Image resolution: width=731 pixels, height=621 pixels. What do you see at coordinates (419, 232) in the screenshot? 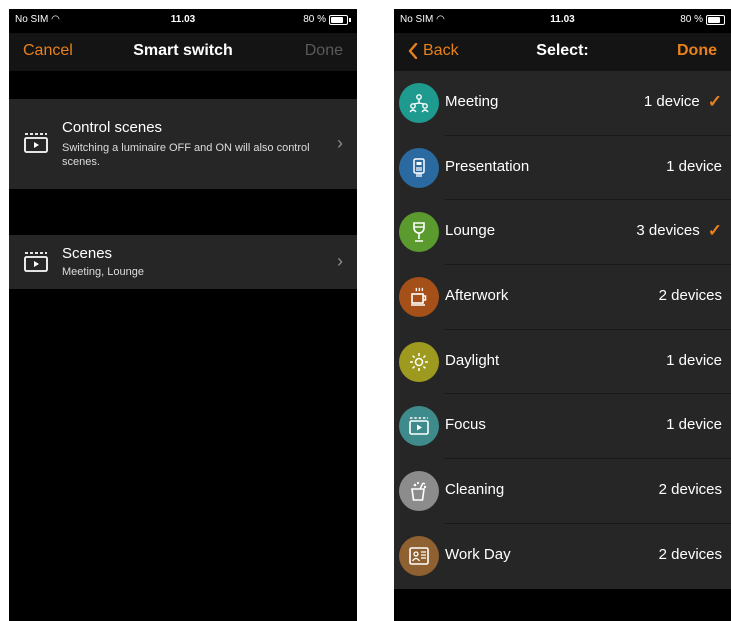
I see `wine-glass-icon` at bounding box center [419, 232].